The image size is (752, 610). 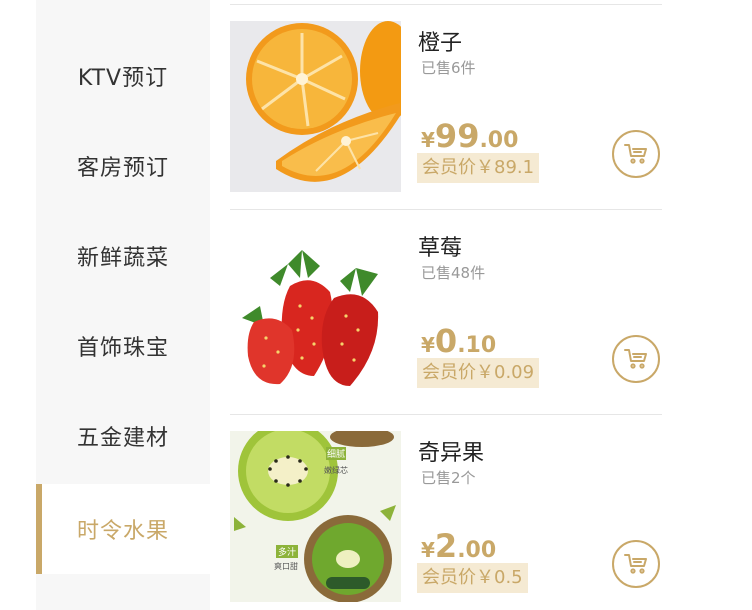 What do you see at coordinates (336, 470) in the screenshot?
I see `svg-text: 嫩绿芯` at bounding box center [336, 470].